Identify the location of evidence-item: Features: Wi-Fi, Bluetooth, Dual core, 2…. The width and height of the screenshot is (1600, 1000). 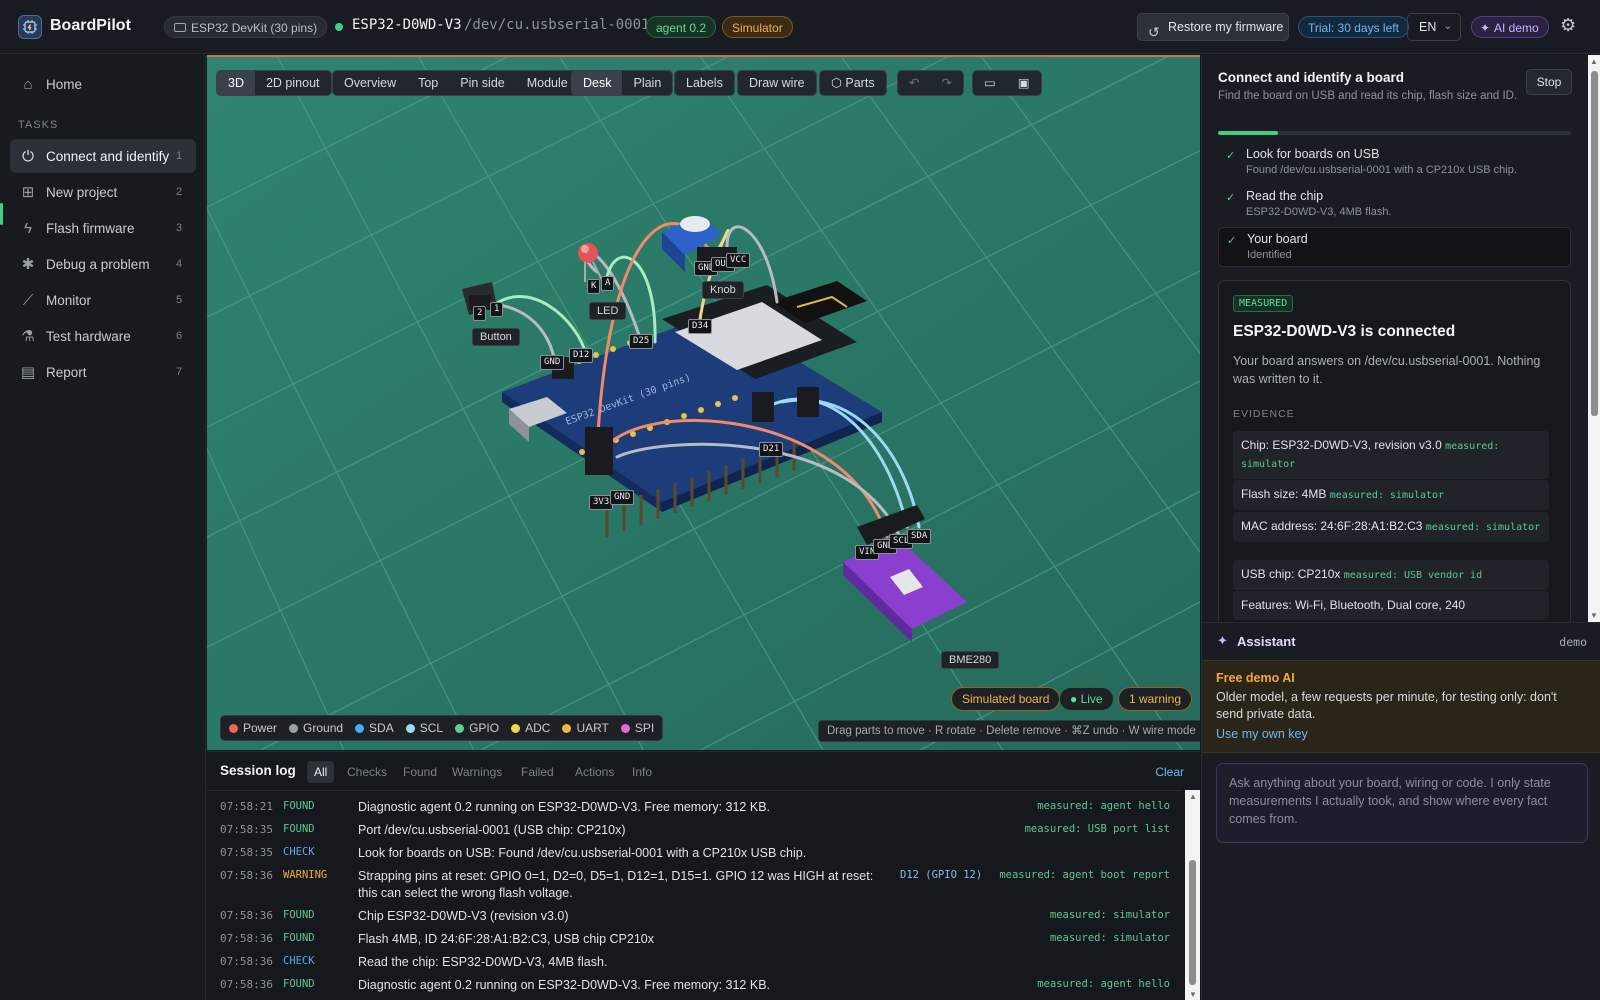
(1391, 605).